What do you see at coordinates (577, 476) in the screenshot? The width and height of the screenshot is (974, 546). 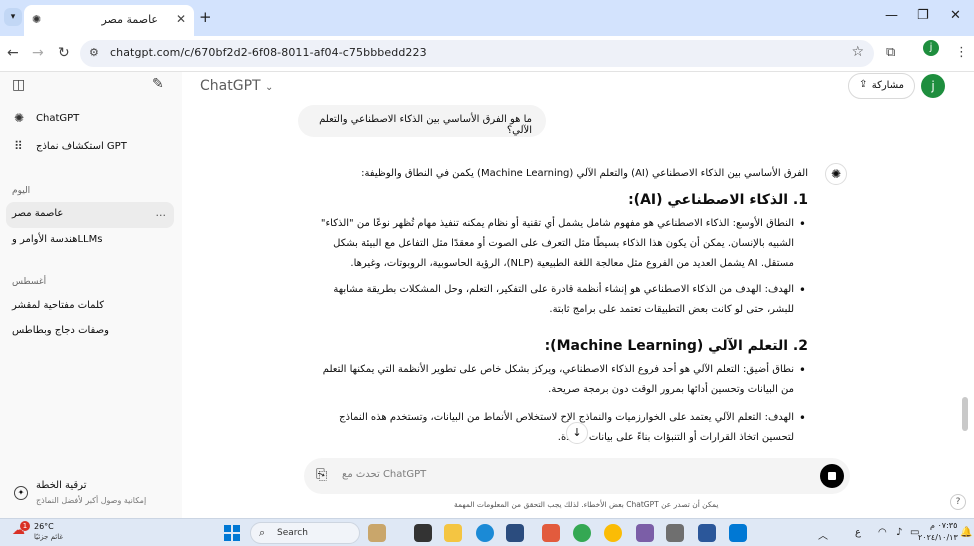 I see `message-composer: ⎘ تحدث مع ChatGPT` at bounding box center [577, 476].